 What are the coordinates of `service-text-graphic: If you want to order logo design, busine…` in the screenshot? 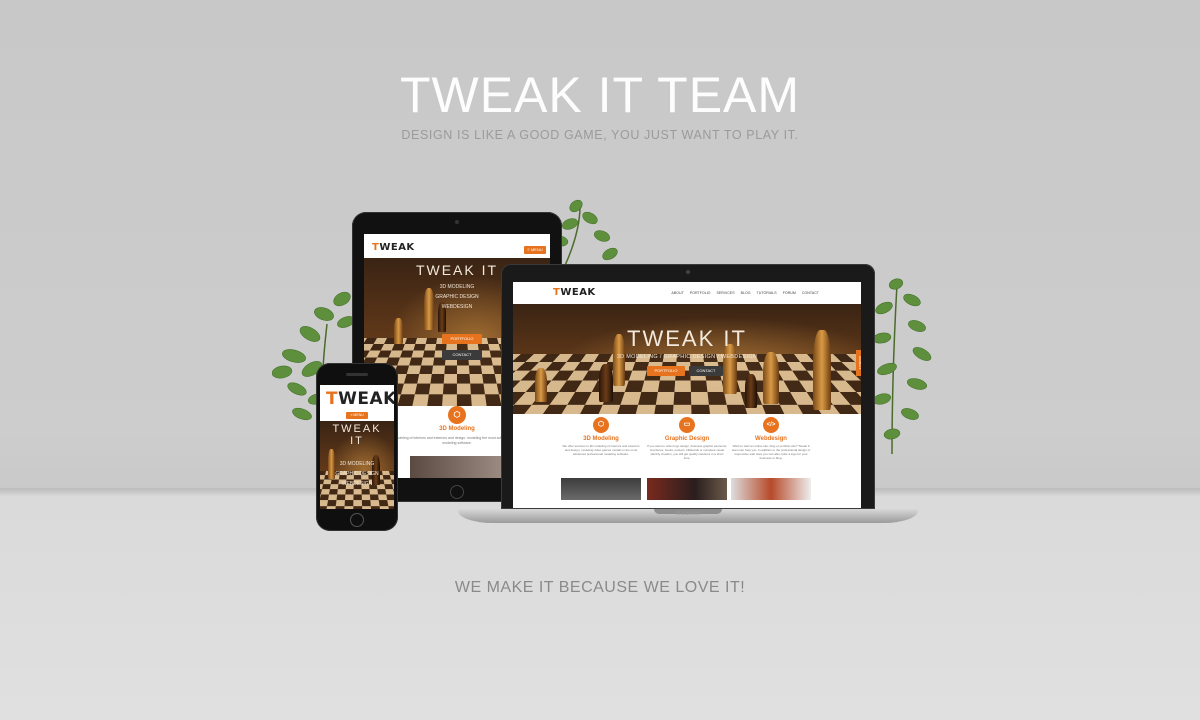 It's located at (687, 452).